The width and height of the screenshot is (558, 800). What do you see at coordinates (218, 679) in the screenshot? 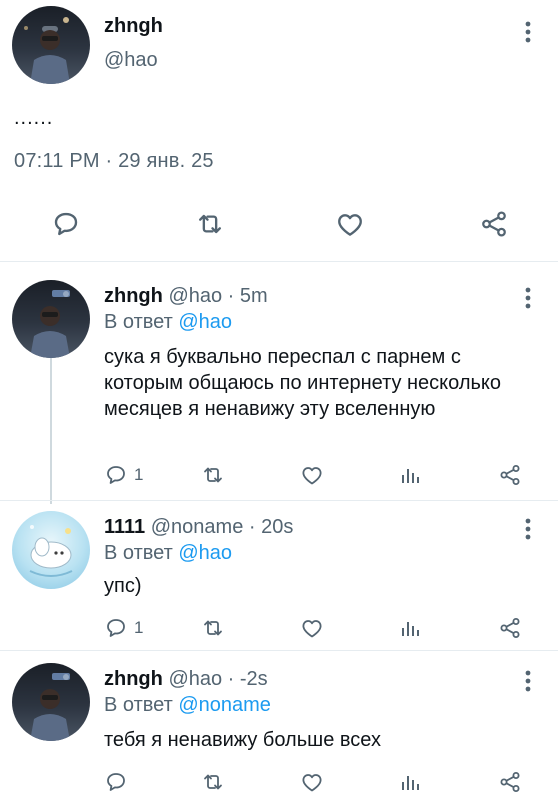
I see `author-meta: @hao · -2s` at bounding box center [218, 679].